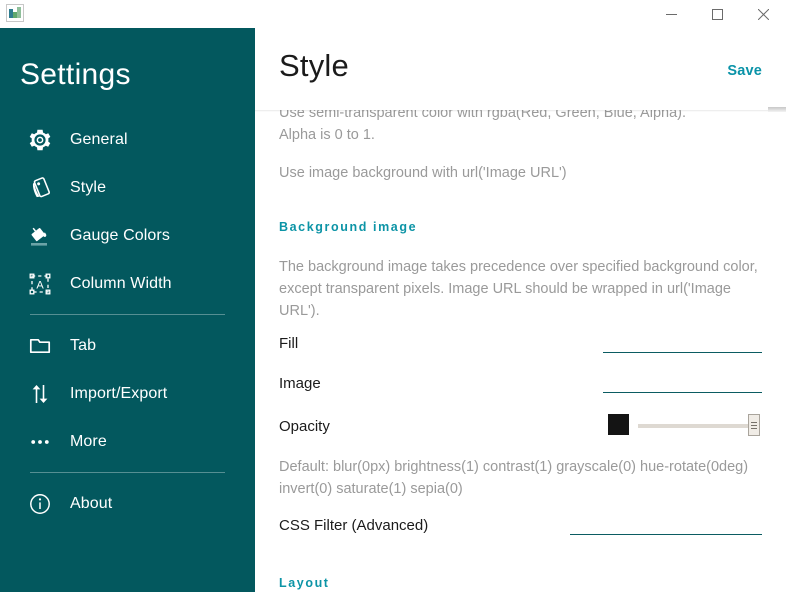 This screenshot has height=592, width=786. I want to click on opacity-label: Opacity, so click(304, 426).